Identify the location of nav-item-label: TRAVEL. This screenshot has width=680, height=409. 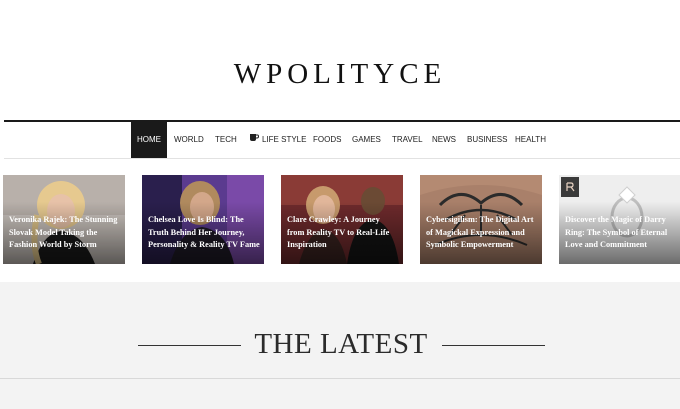
(407, 139).